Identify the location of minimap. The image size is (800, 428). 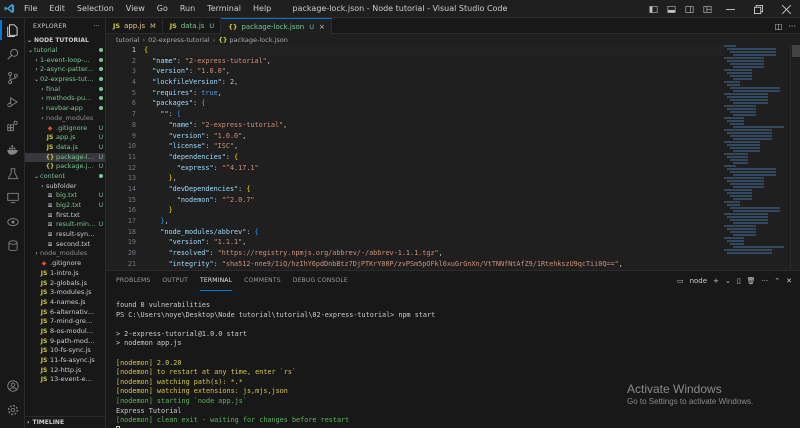
(756, 157).